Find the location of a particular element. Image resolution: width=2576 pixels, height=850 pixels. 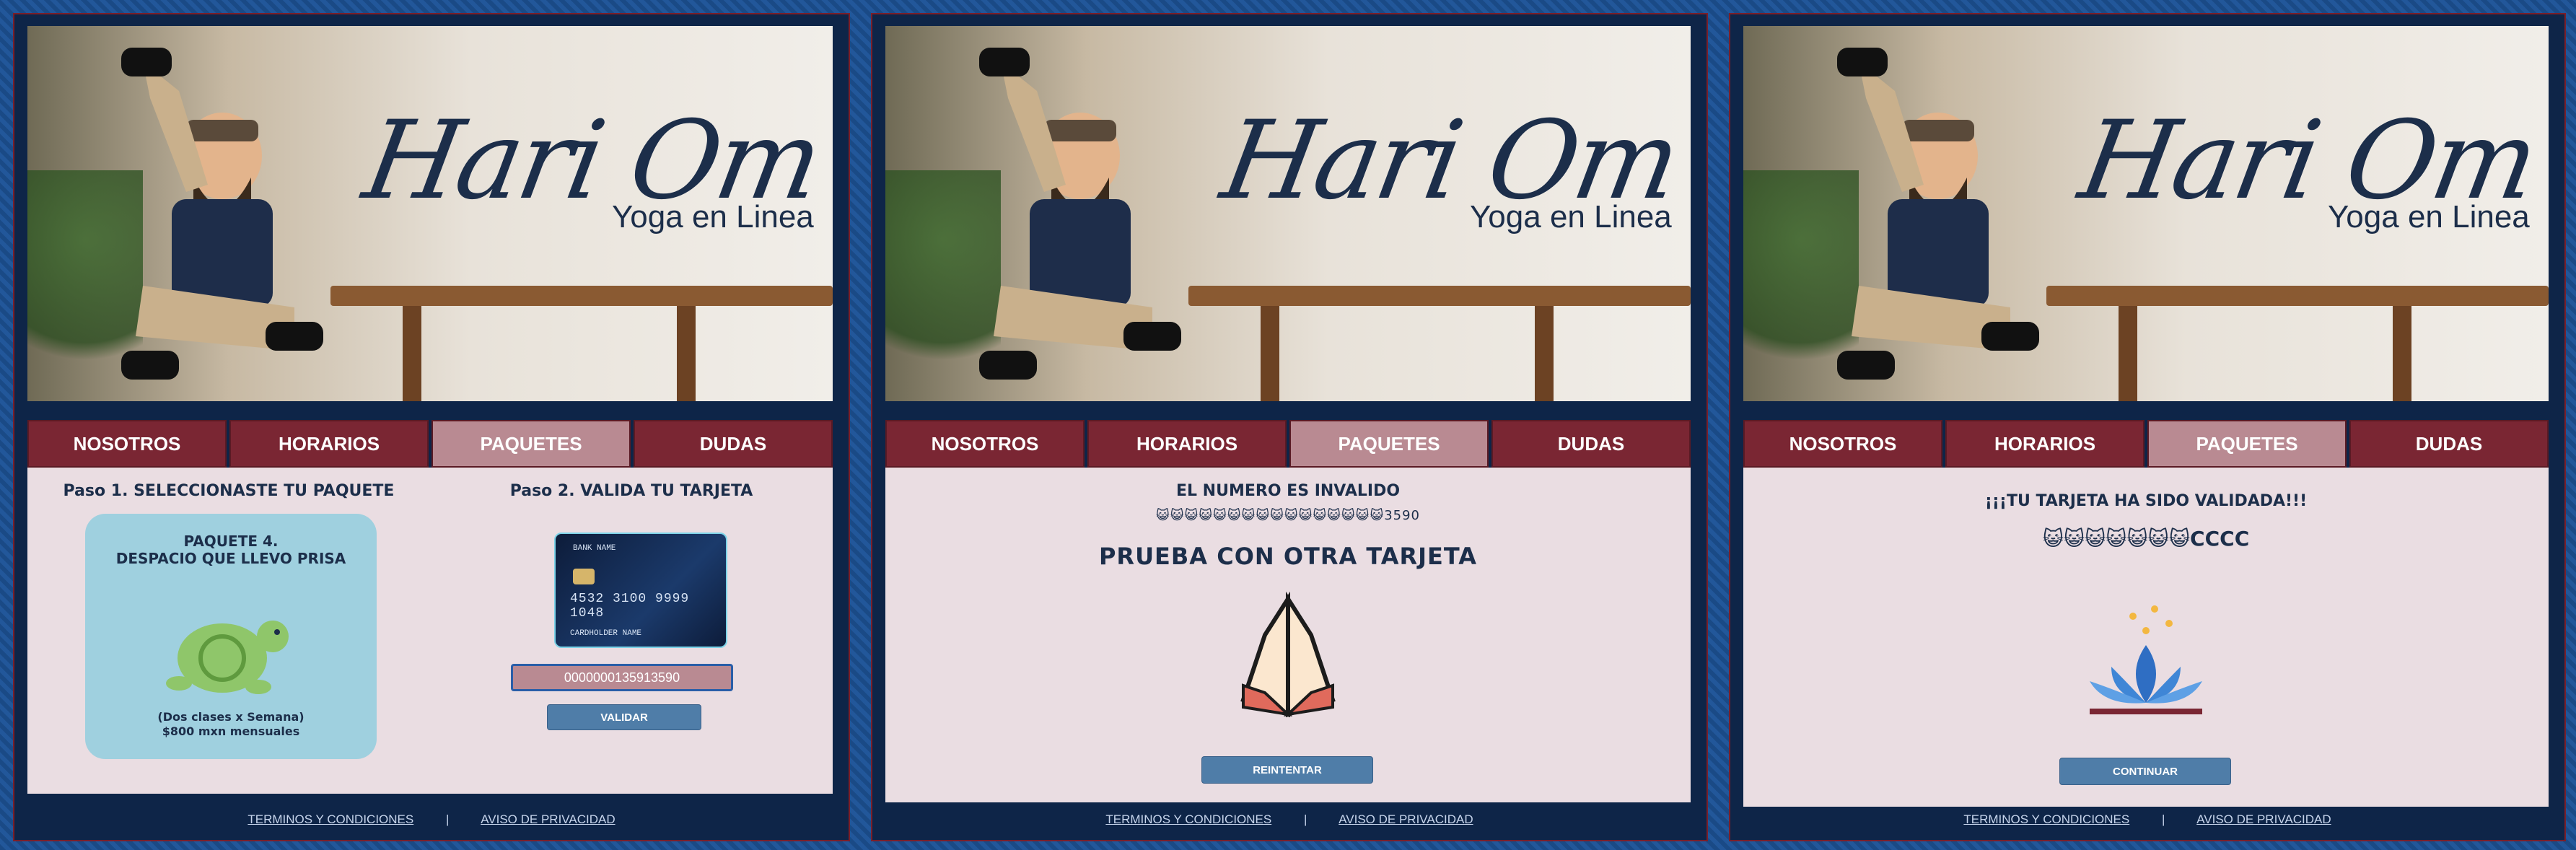

card-number-input is located at coordinates (622, 678).